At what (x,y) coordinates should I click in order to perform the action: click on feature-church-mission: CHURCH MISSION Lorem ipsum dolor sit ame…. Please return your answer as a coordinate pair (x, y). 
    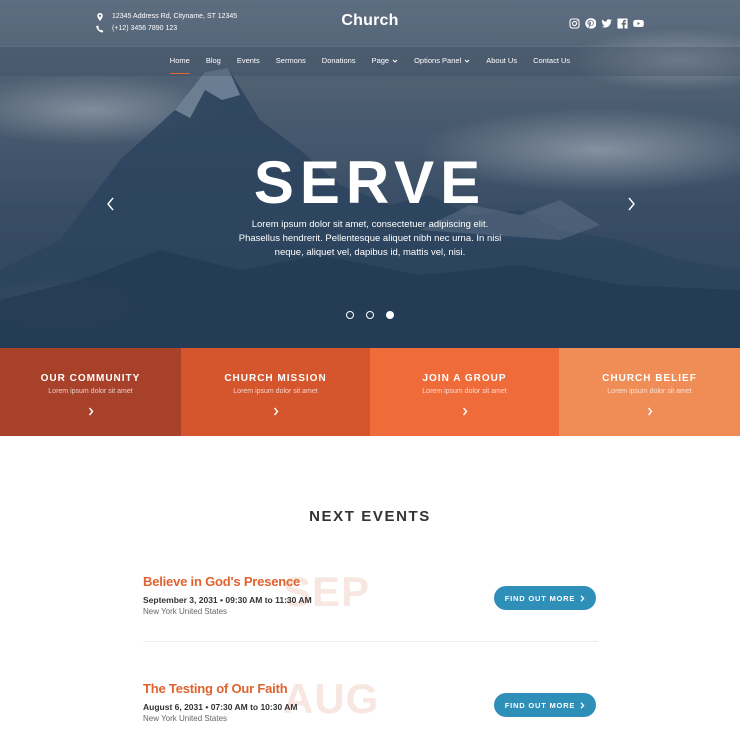
    Looking at the image, I should click on (275, 392).